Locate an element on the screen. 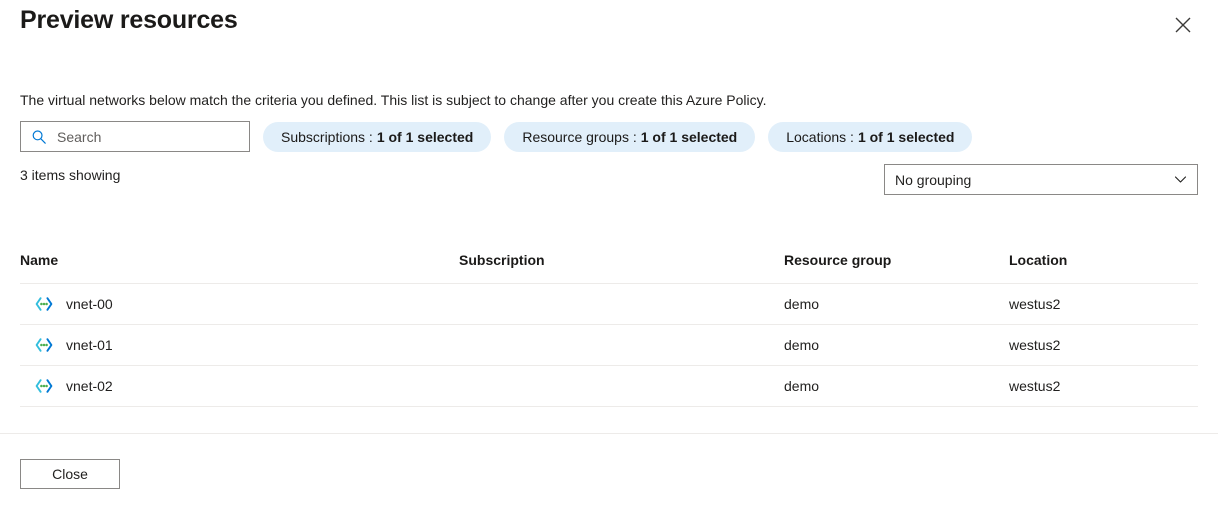 The width and height of the screenshot is (1218, 511). filter-pill-subscriptions-label: Subscriptions : is located at coordinates (327, 136).